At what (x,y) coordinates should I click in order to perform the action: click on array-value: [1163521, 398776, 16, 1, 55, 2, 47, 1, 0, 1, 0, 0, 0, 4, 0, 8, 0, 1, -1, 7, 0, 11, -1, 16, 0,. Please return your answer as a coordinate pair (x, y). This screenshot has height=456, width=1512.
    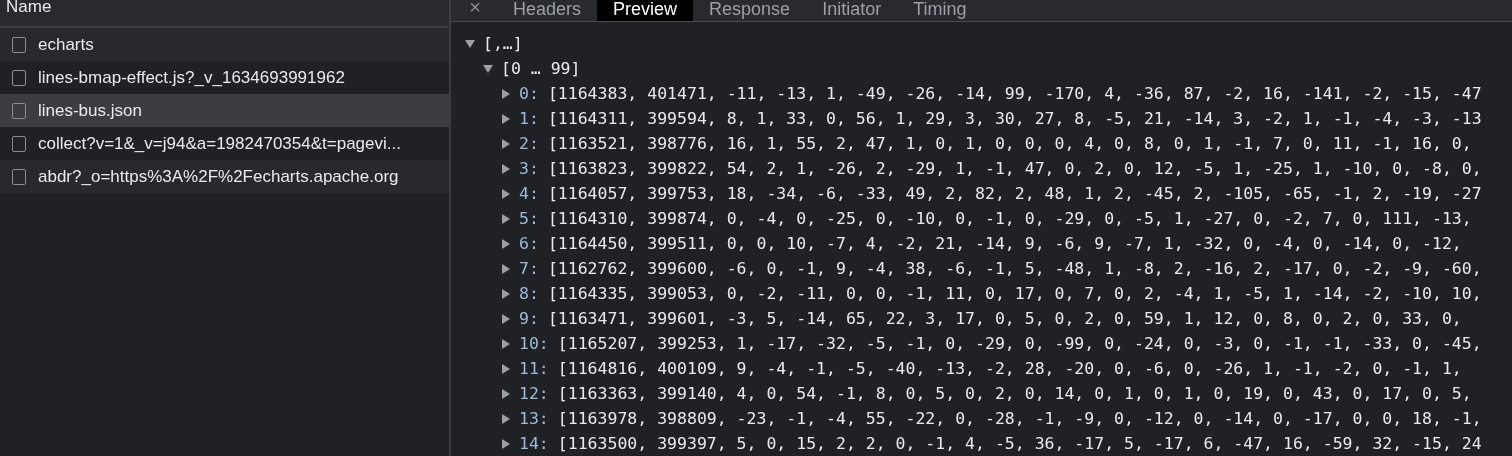
    Looking at the image, I should click on (1009, 144).